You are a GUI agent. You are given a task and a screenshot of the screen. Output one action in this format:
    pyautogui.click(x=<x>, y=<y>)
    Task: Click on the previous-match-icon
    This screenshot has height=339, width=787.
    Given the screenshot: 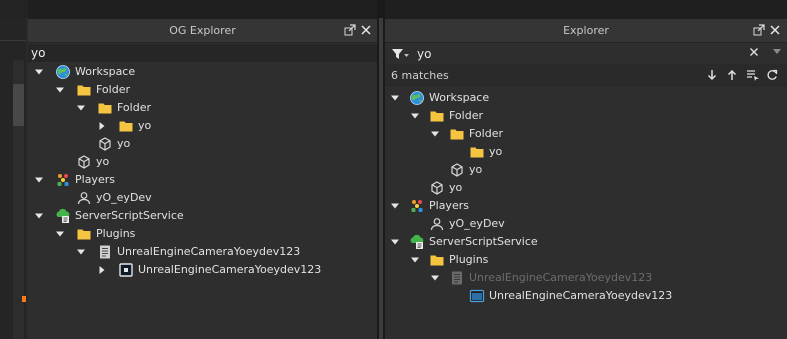 What is the action you would take?
    pyautogui.click(x=732, y=75)
    